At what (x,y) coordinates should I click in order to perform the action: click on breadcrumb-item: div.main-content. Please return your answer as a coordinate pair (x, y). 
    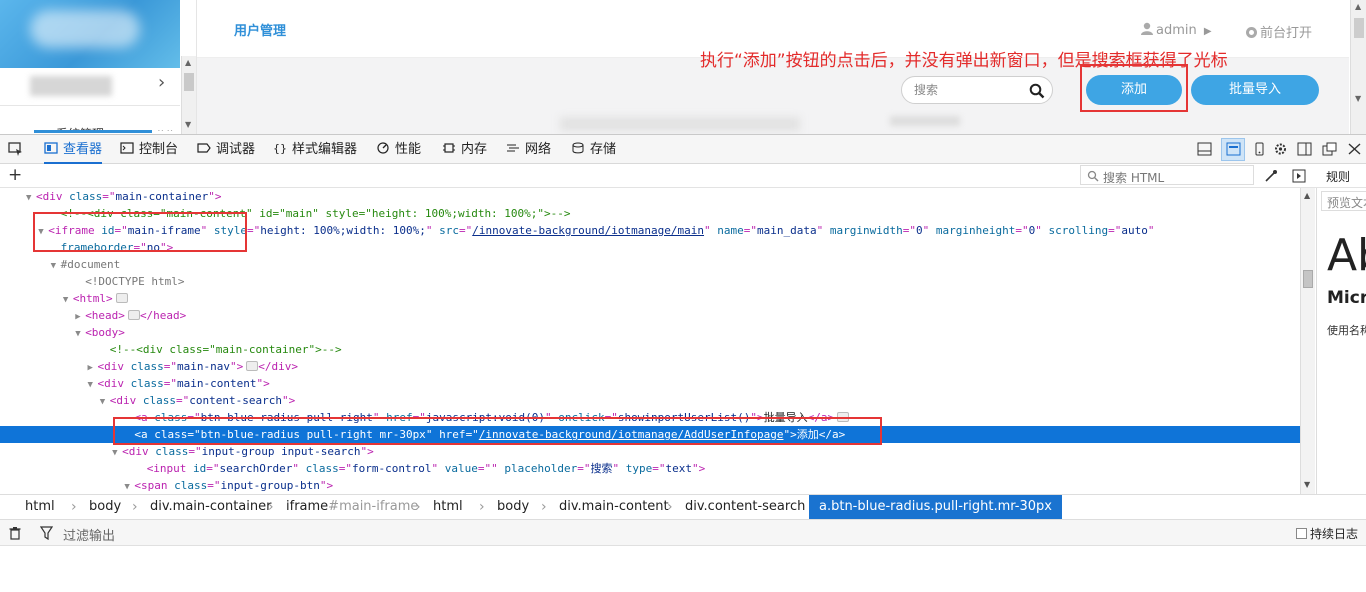
    Looking at the image, I should click on (614, 507).